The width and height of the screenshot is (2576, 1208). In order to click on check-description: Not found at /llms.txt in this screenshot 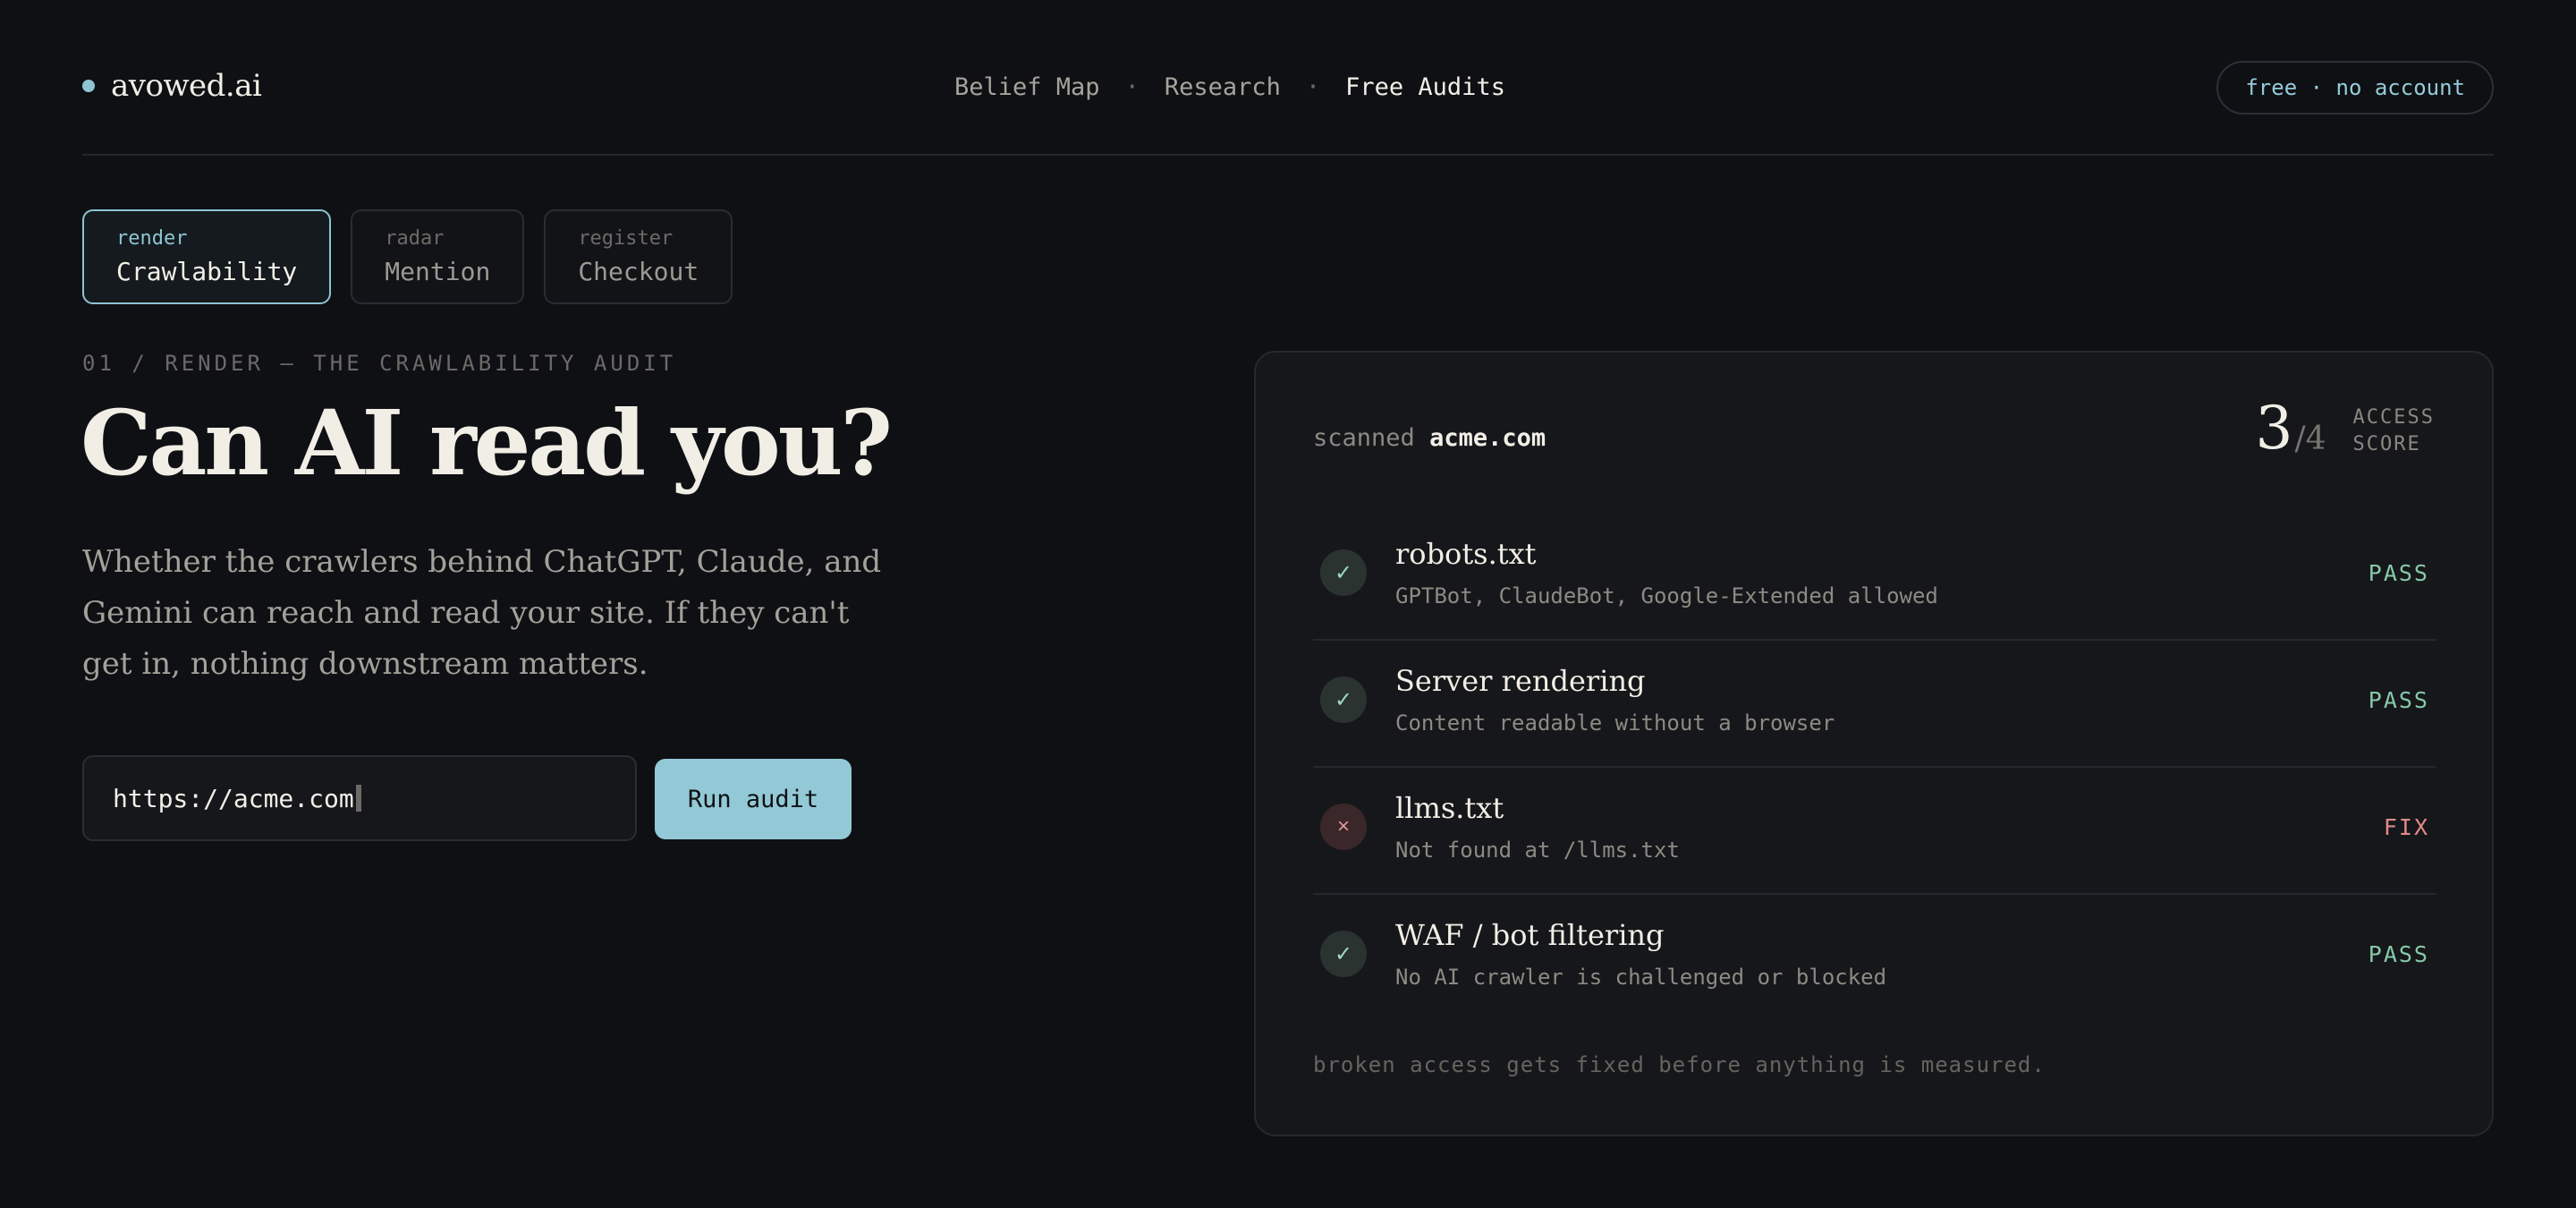, I will do `click(1537, 850)`.